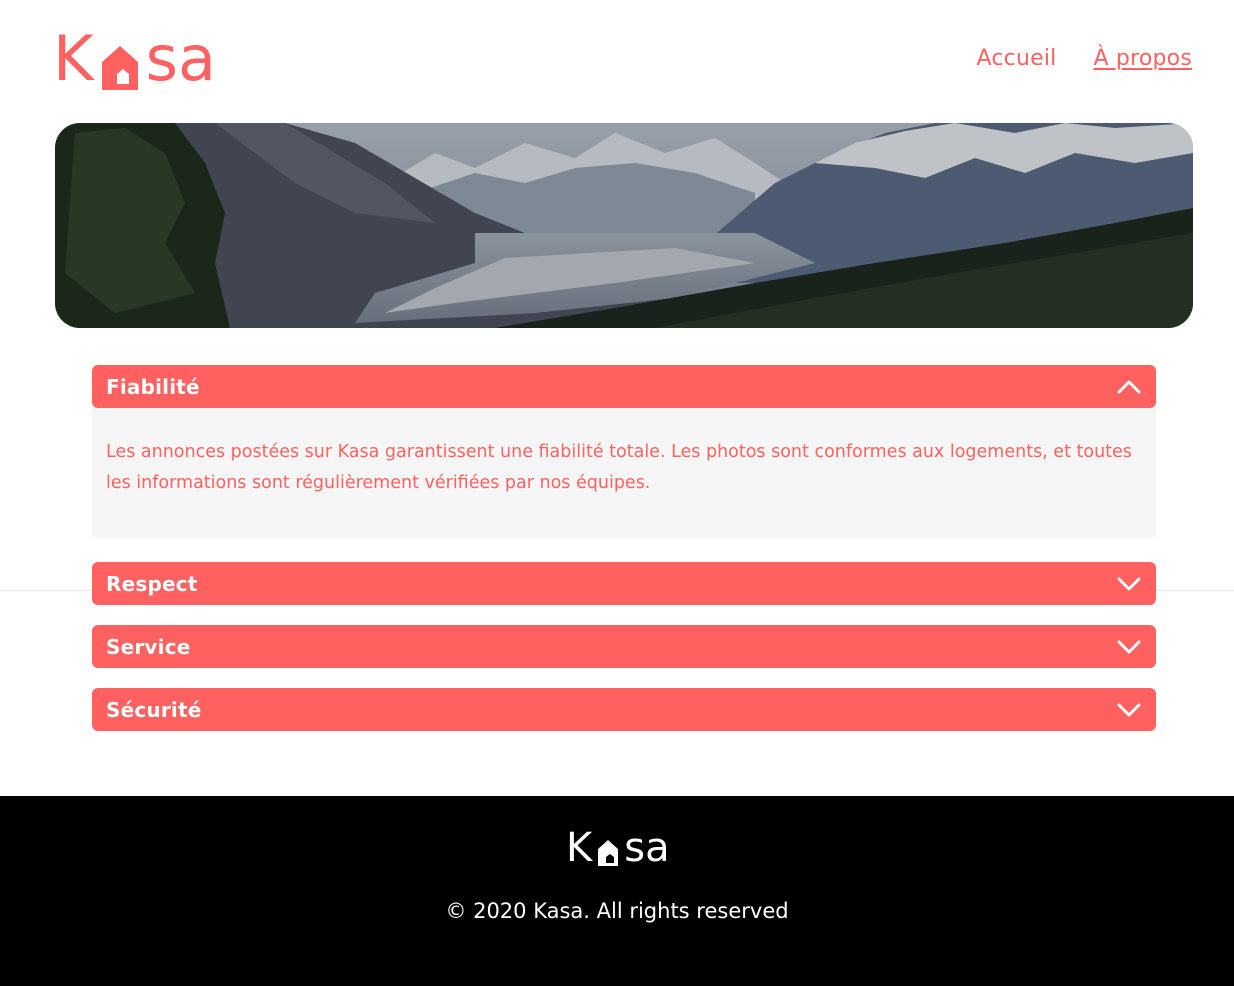 The height and width of the screenshot is (986, 1234). I want to click on footer-kasa-logo: K sa, so click(618, 848).